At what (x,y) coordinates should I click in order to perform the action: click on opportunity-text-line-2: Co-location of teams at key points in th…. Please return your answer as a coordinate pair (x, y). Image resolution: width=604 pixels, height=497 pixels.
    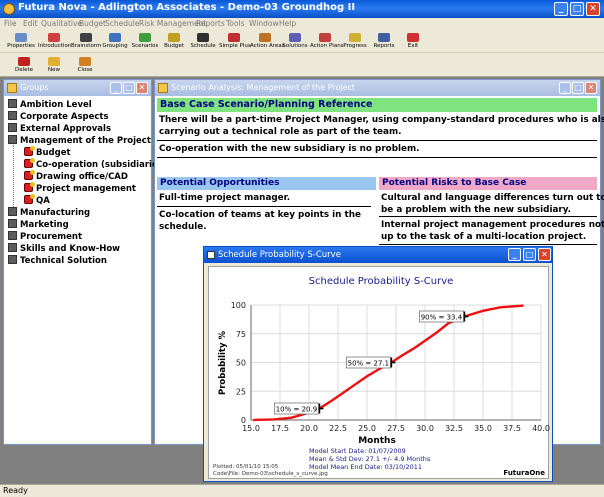
    Looking at the image, I should click on (260, 215).